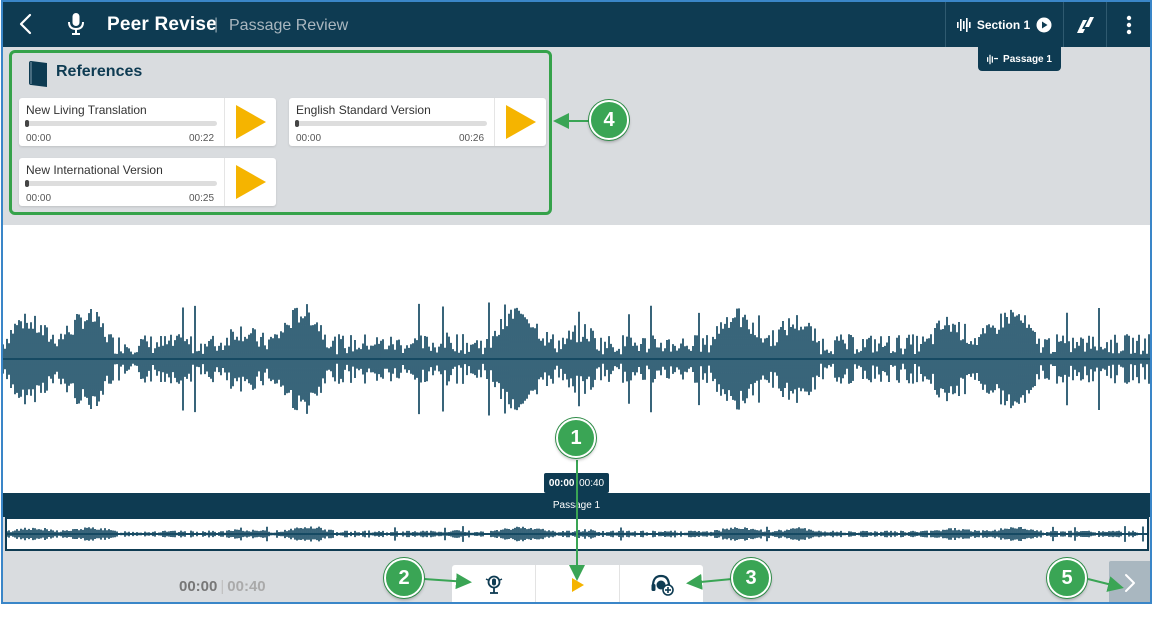 This screenshot has width=1166, height=619. What do you see at coordinates (576, 438) in the screenshot?
I see `callout-badge-1: 1` at bounding box center [576, 438].